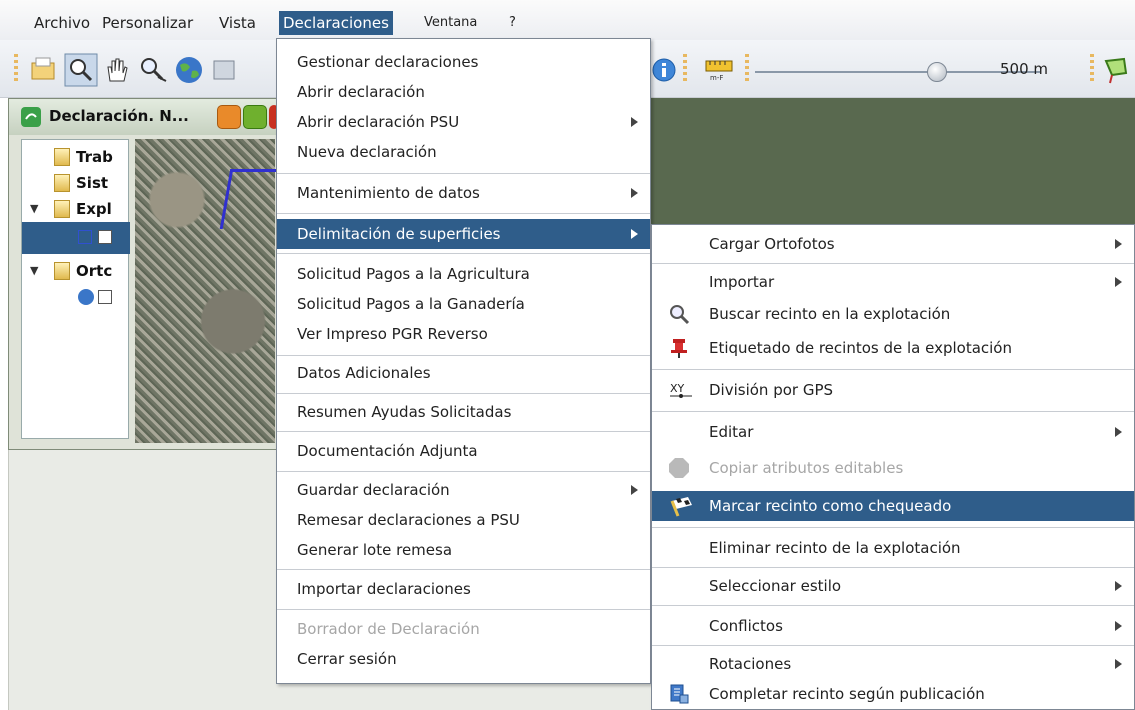 This screenshot has width=1135, height=710. Describe the element at coordinates (31, 117) in the screenshot. I see `frame-app-icon` at that location.